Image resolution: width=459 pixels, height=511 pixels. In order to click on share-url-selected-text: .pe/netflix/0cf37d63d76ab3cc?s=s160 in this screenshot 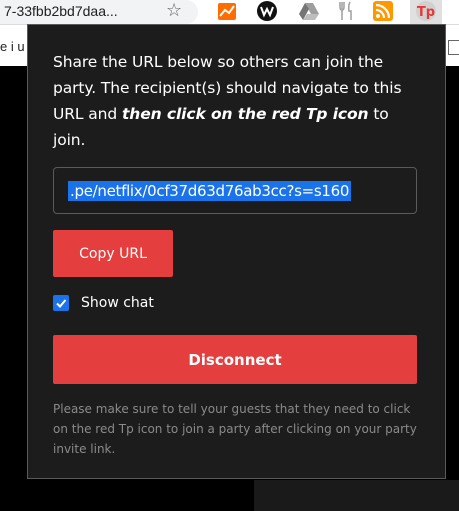, I will do `click(210, 191)`.